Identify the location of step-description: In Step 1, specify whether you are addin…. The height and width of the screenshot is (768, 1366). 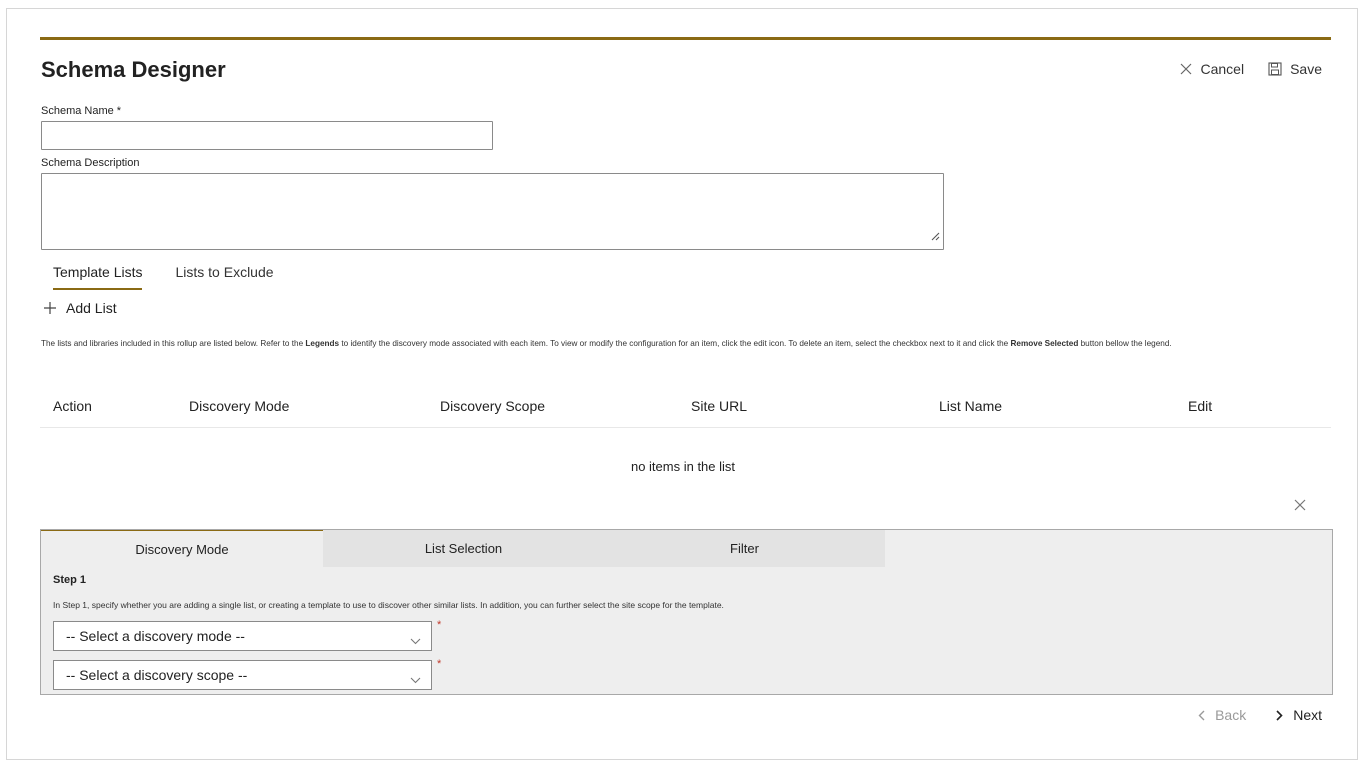
(388, 605).